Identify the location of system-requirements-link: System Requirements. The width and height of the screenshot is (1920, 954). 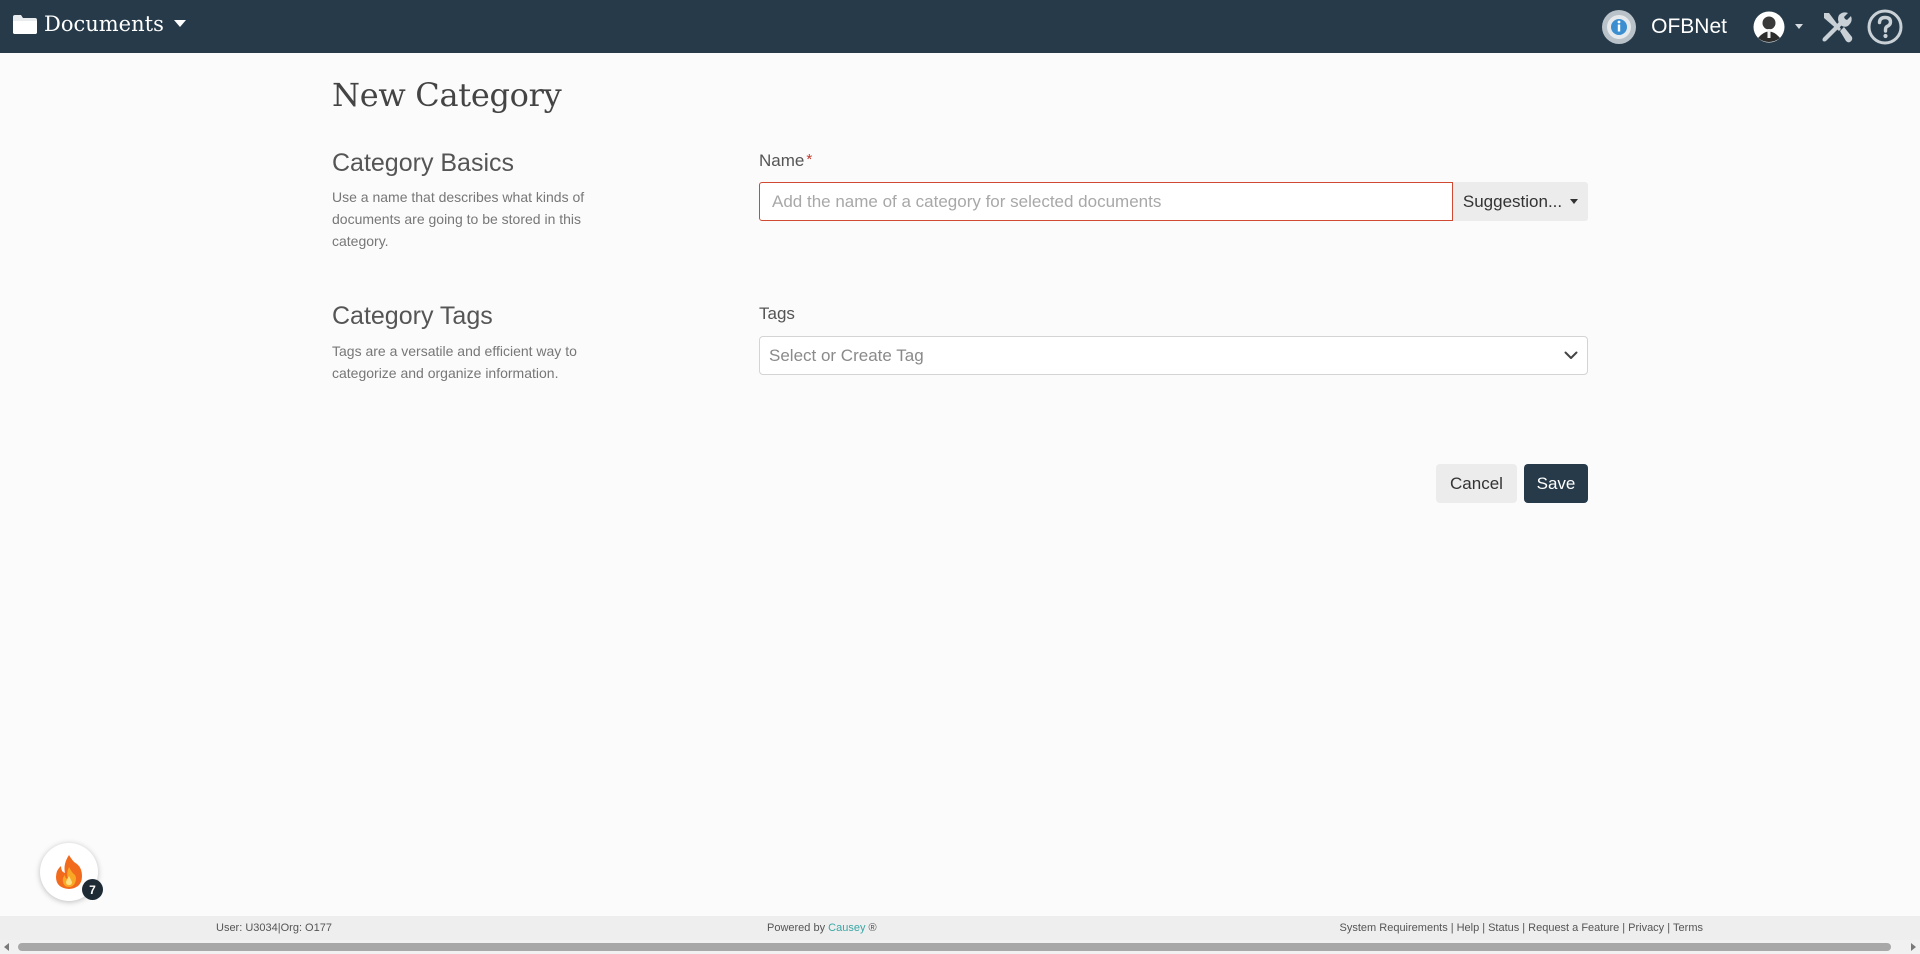
(1394, 928).